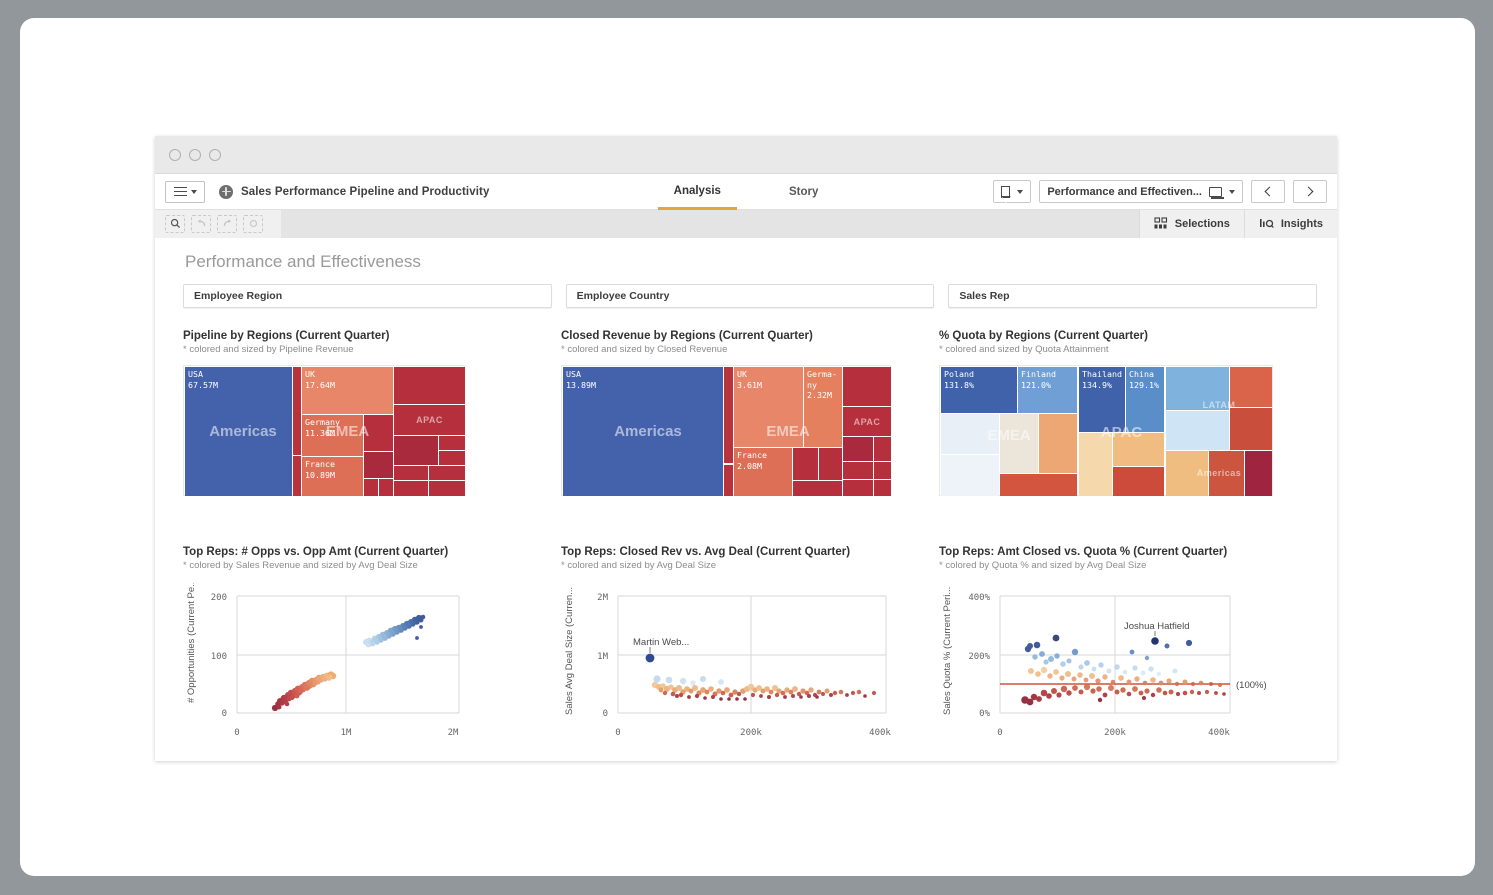  Describe the element at coordinates (1102, 399) in the screenshot. I see `treemap-node-thailand: Thailand 134.9%` at that location.